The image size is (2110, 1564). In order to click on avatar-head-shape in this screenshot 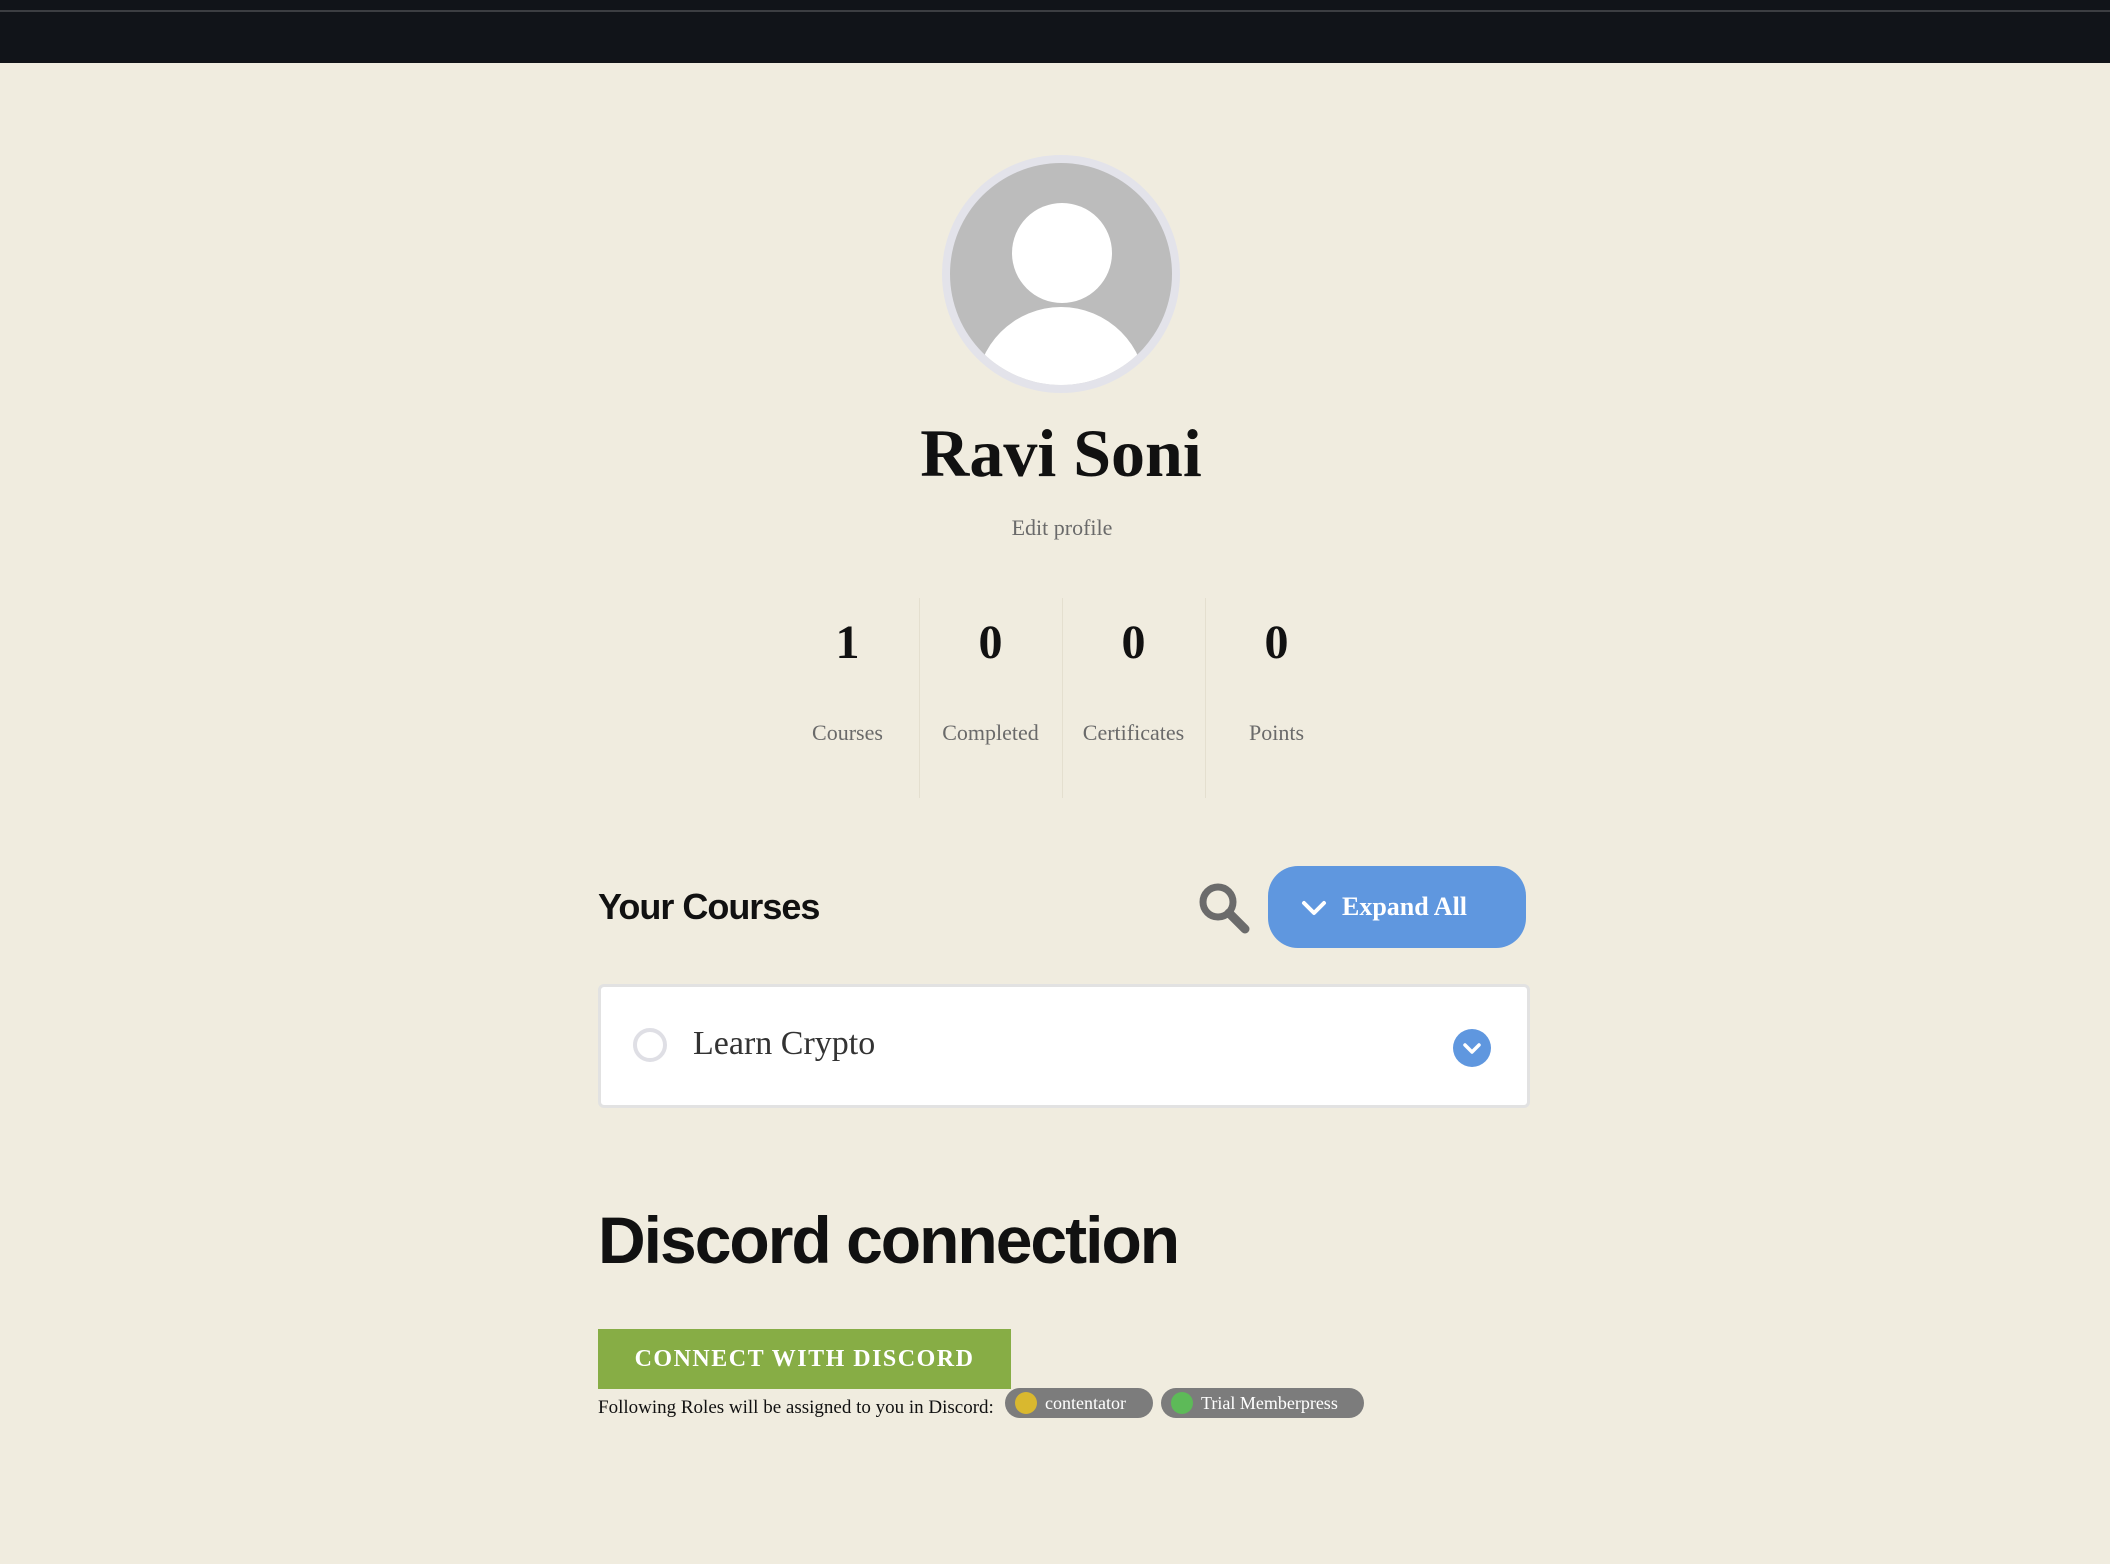, I will do `click(1062, 253)`.